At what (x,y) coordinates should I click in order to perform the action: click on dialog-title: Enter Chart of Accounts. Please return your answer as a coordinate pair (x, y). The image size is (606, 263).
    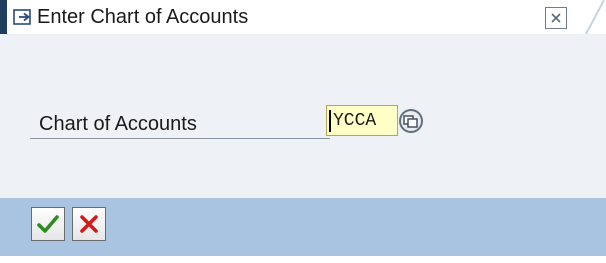
    Looking at the image, I should click on (143, 17).